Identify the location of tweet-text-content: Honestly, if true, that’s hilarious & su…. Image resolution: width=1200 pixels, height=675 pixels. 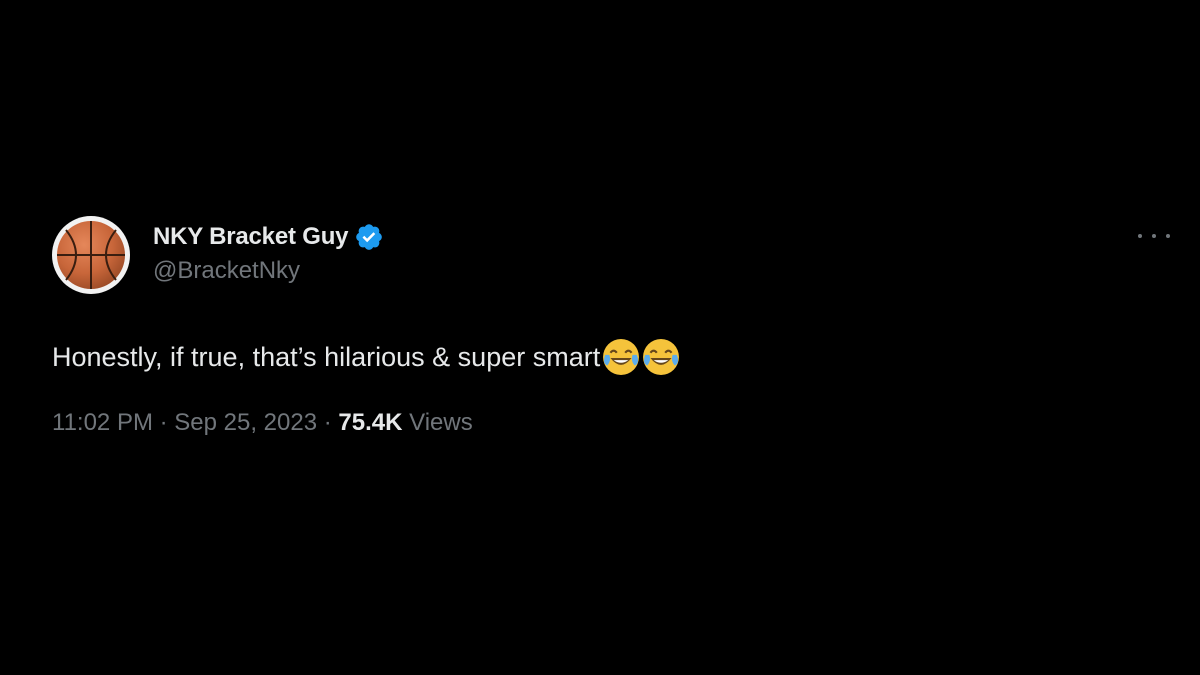
(326, 357).